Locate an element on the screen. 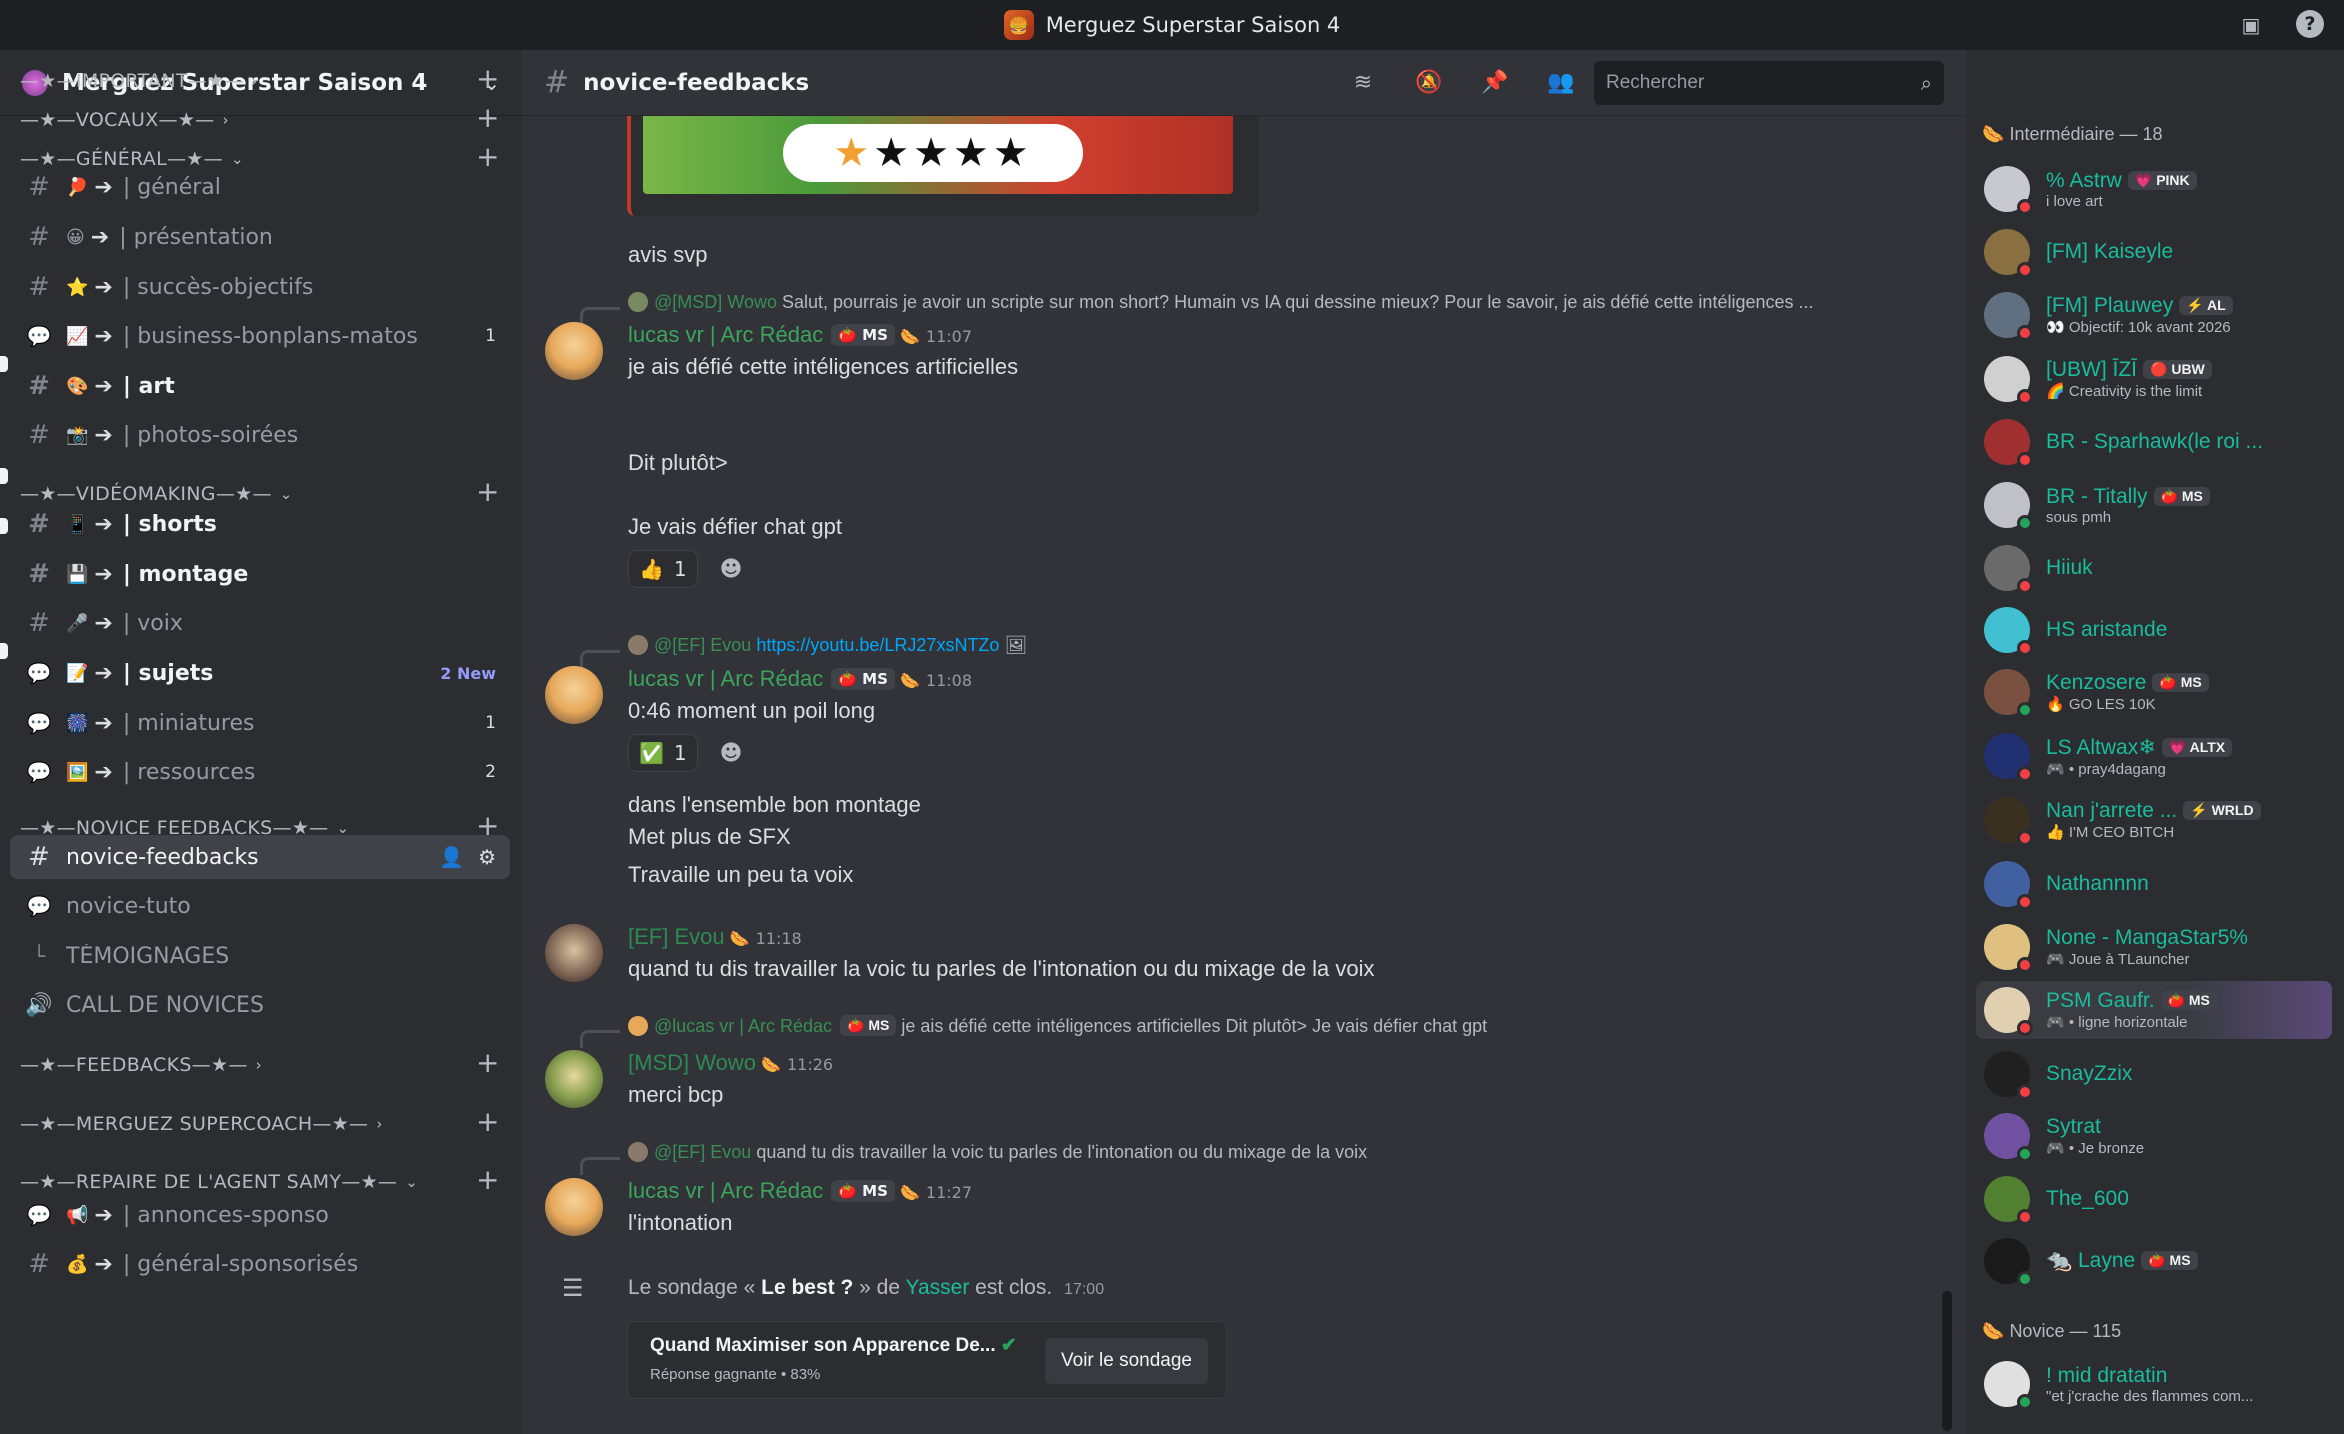 This screenshot has height=1434, width=2344. category-vocaux: —★—VOCAUX—★— › is located at coordinates (124, 120).